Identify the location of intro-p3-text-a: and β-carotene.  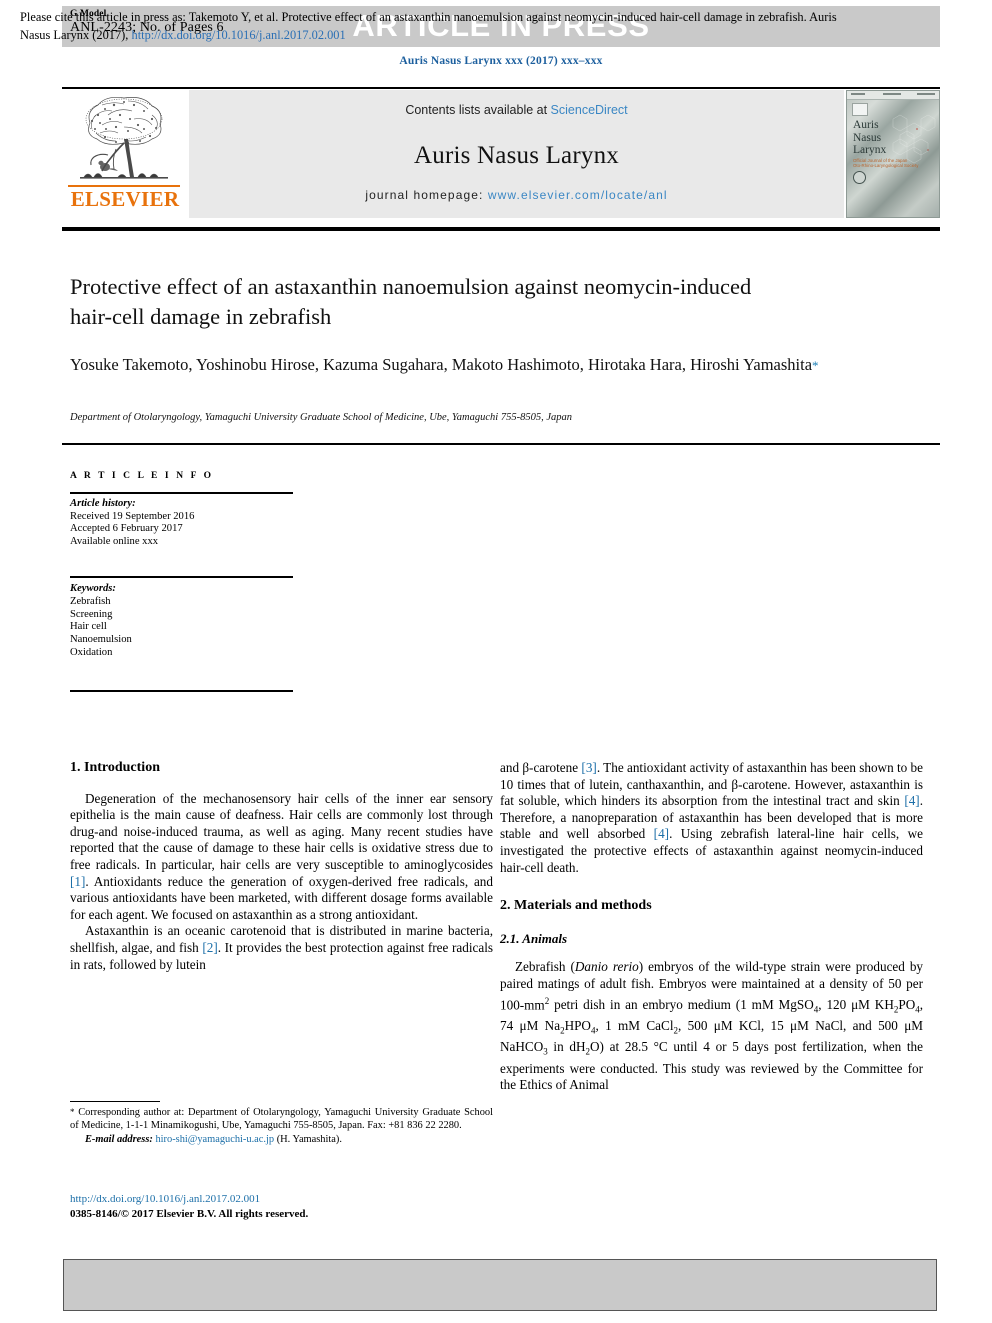
(541, 767).